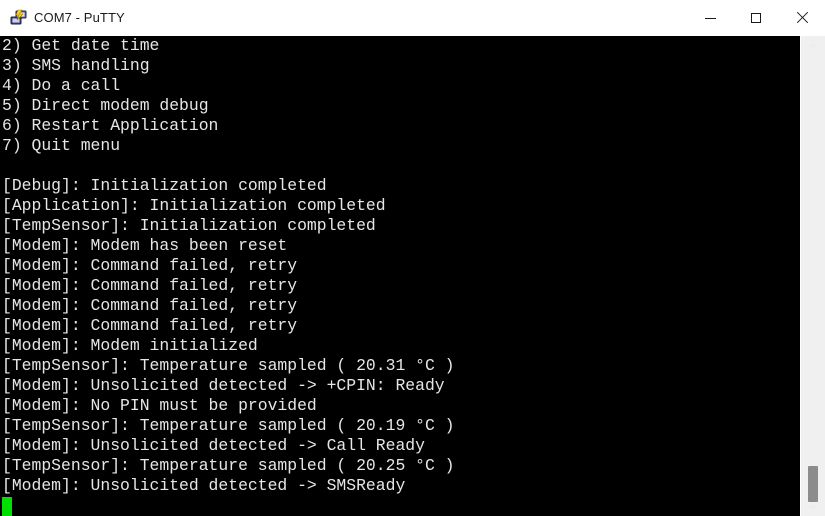 The height and width of the screenshot is (516, 825). I want to click on scrollbar-thumb, so click(813, 484).